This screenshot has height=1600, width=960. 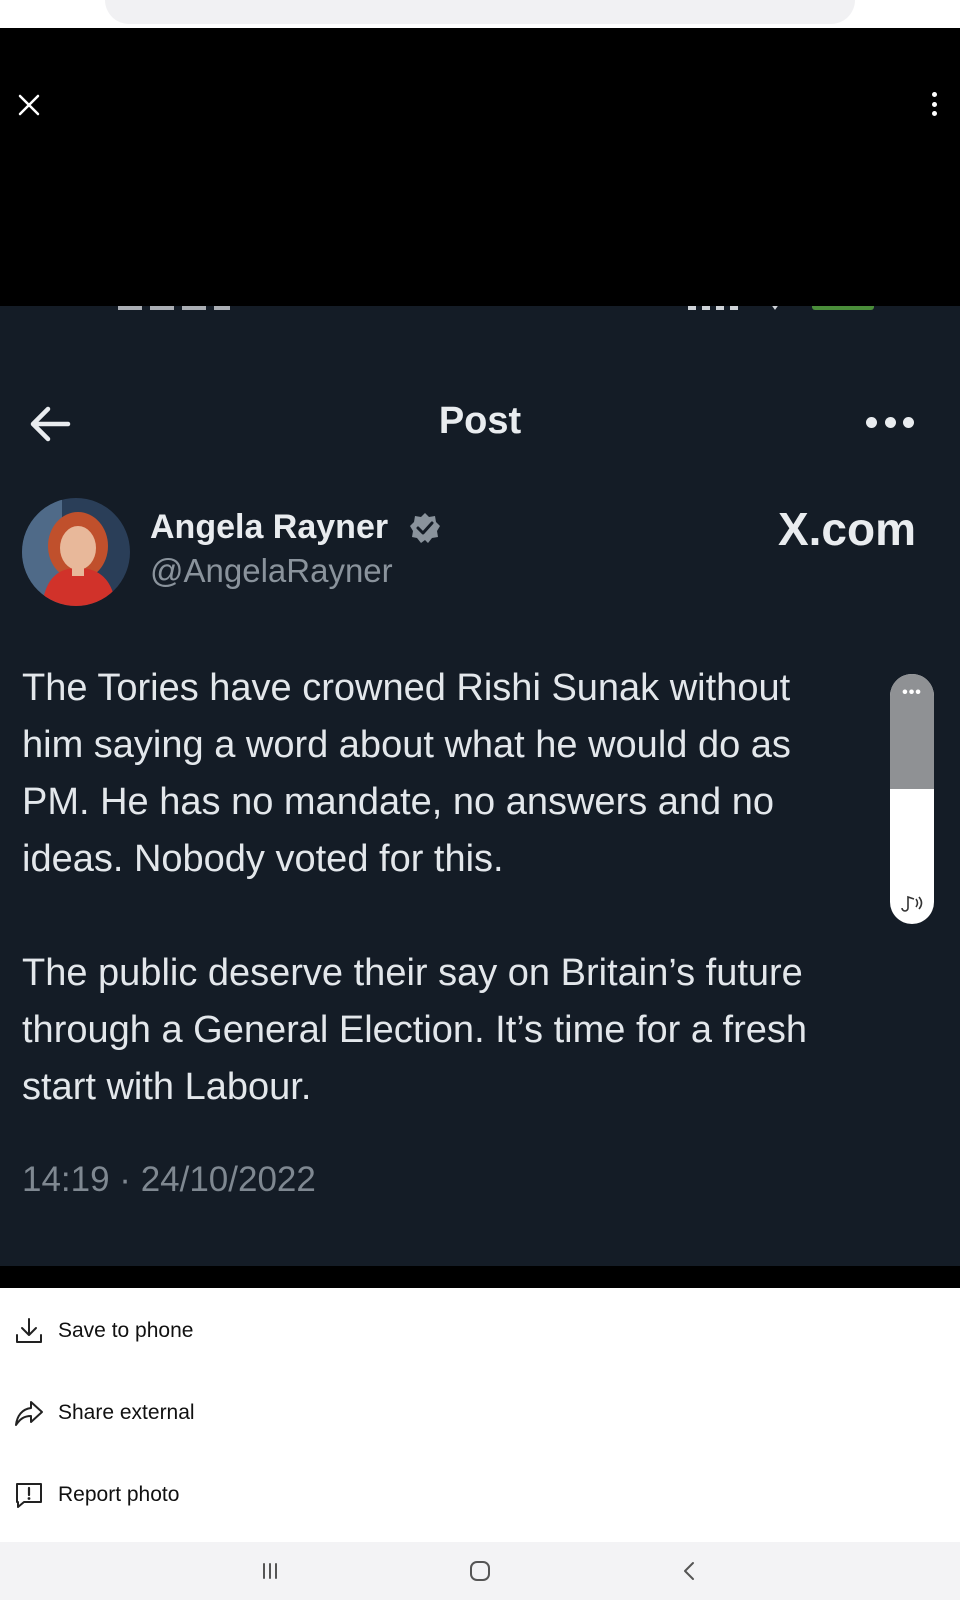 What do you see at coordinates (912, 799) in the screenshot?
I see `volume-slider: •••` at bounding box center [912, 799].